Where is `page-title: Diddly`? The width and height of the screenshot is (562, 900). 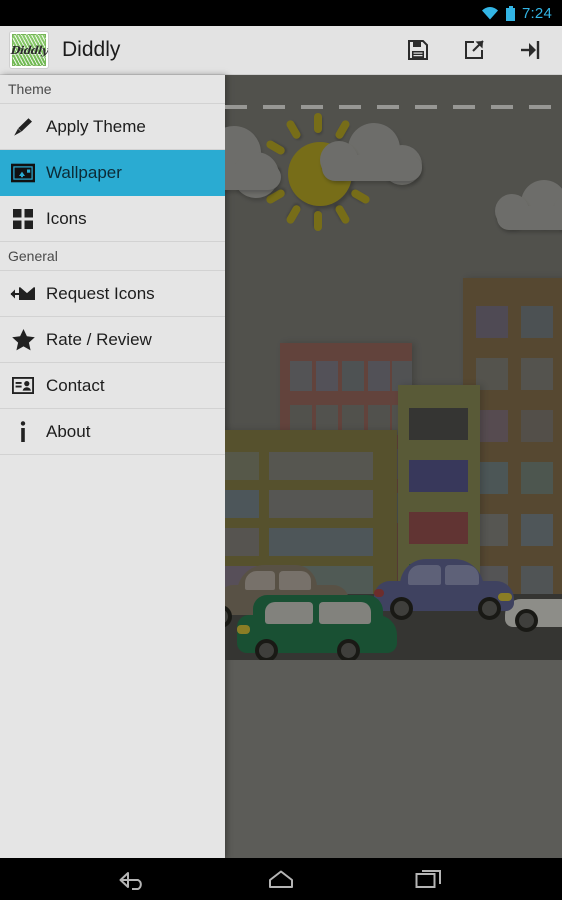 page-title: Diddly is located at coordinates (91, 49).